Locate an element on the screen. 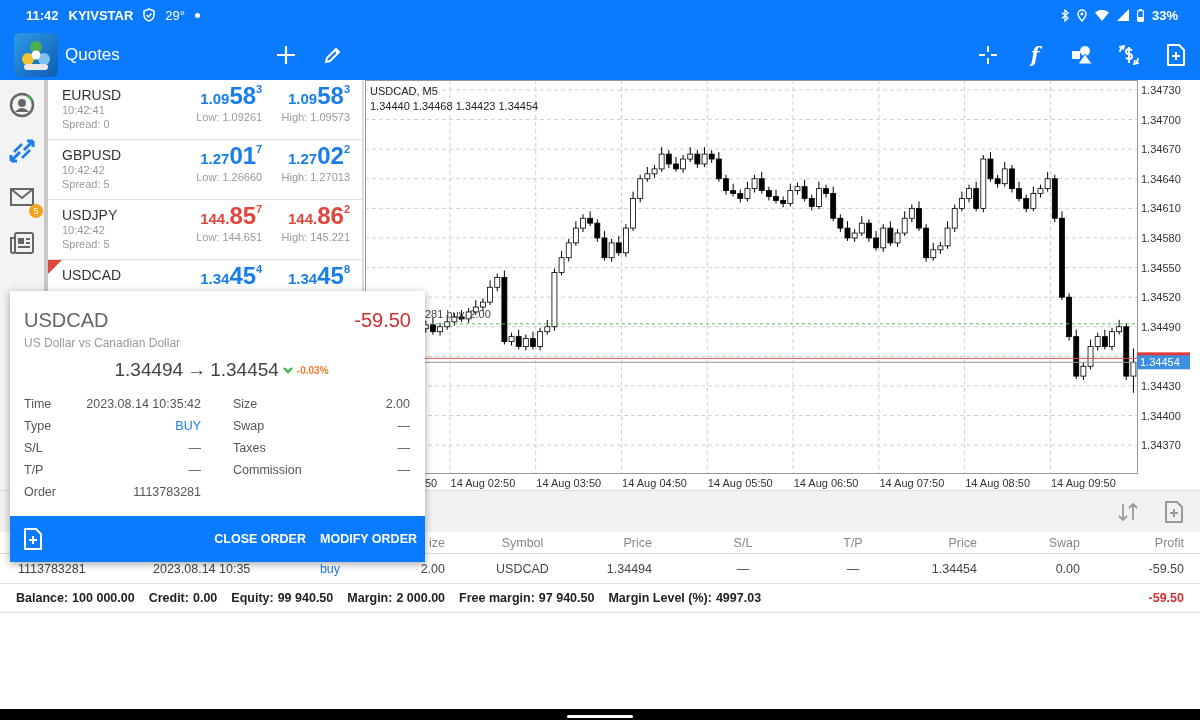  total-profit: -59.50 is located at coordinates (1166, 598).